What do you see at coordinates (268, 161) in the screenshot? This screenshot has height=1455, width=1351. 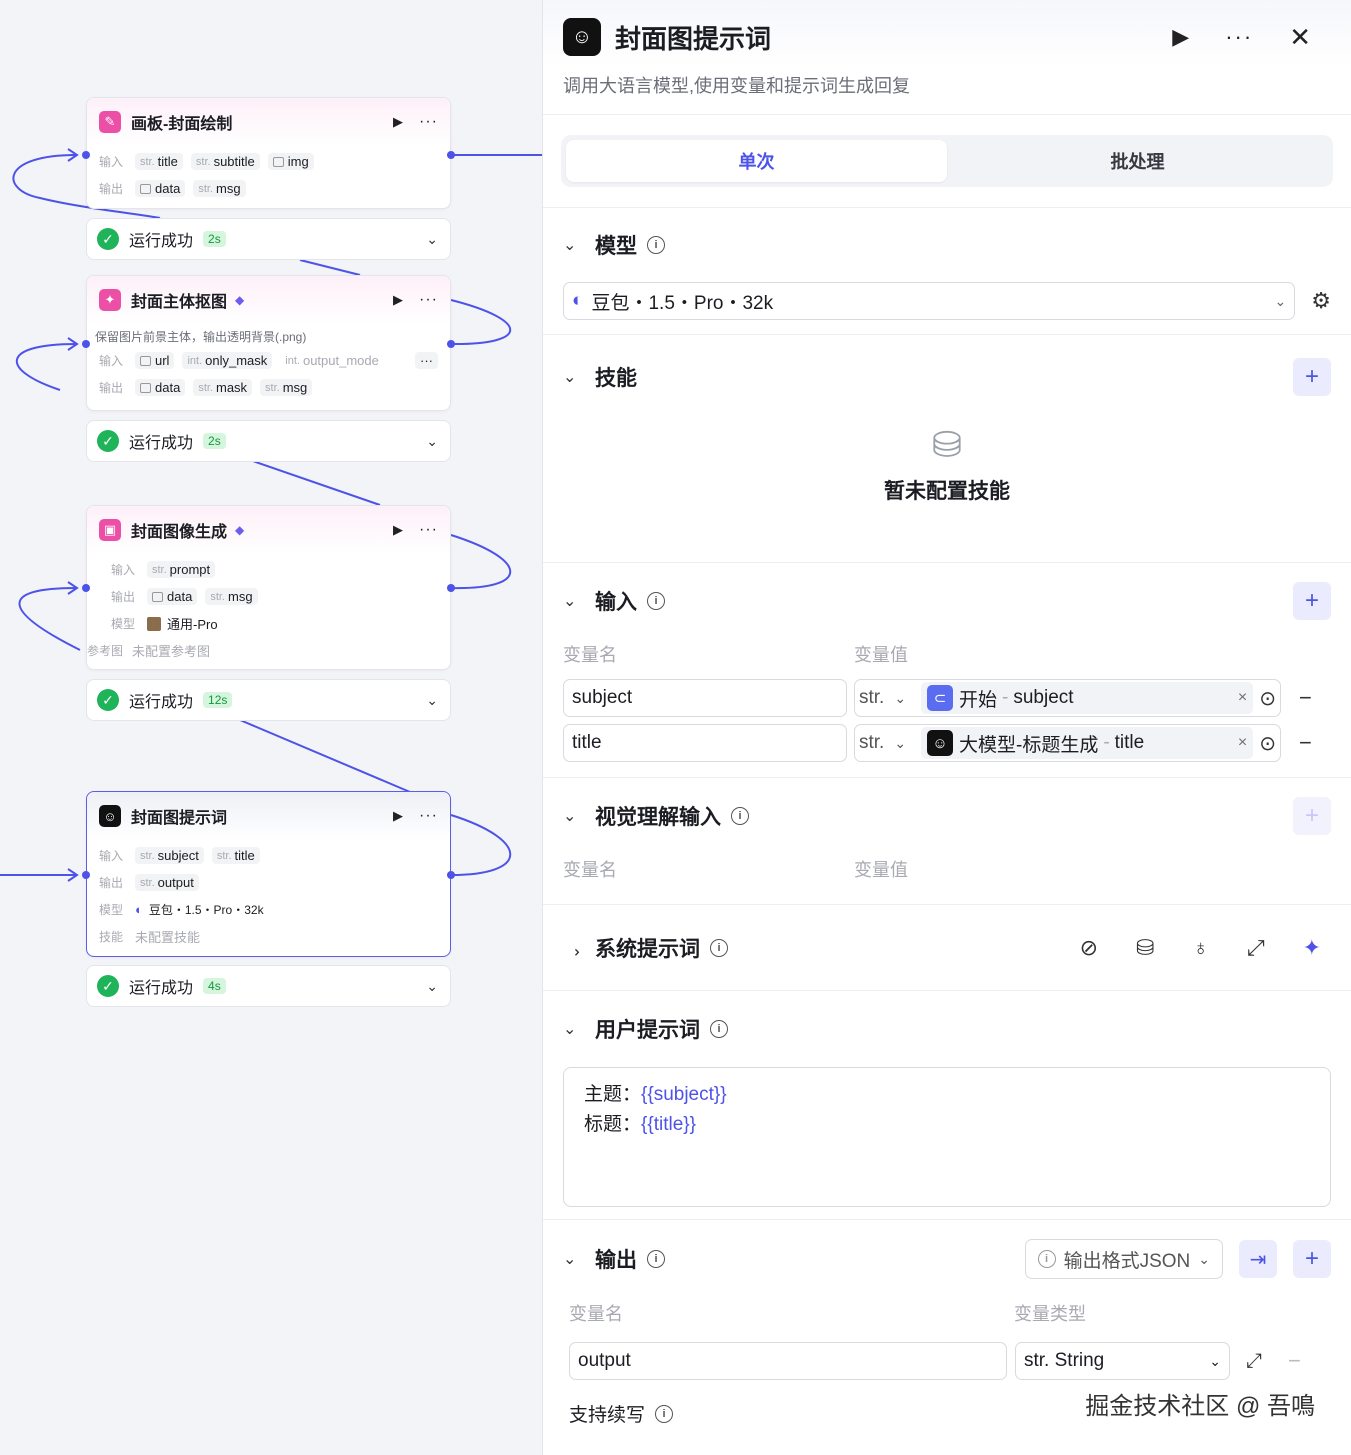 I see `node-inputs: 输入 str. title str. subtitle img` at bounding box center [268, 161].